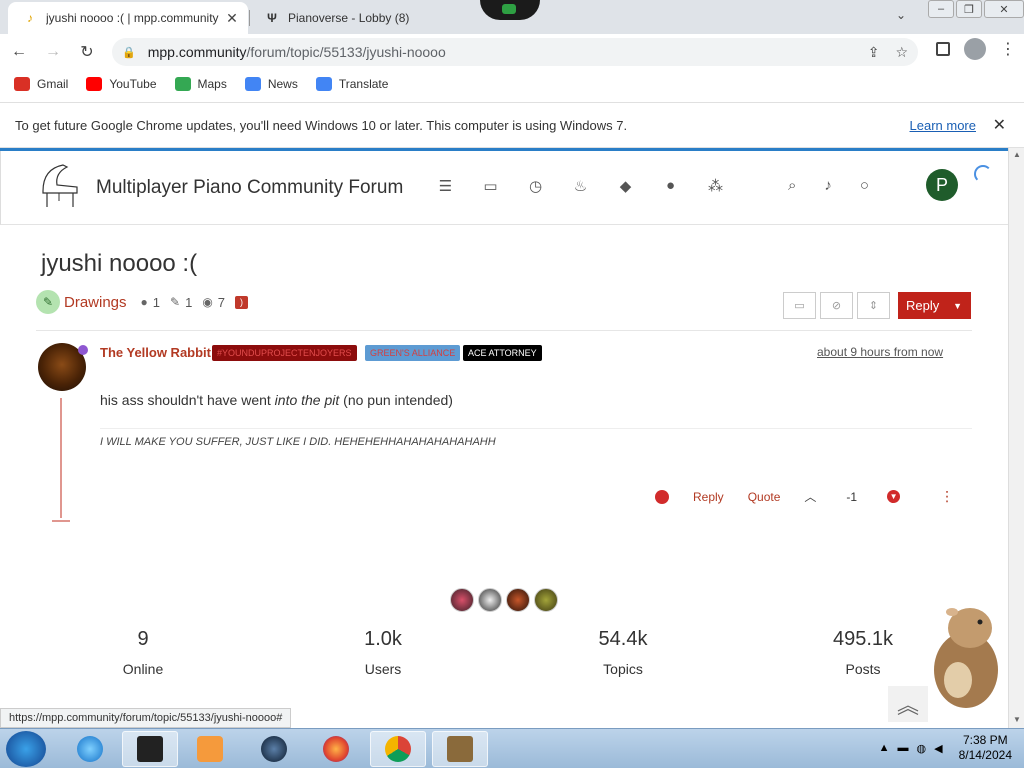 This screenshot has width=1024, height=768. What do you see at coordinates (1016, 438) in the screenshot?
I see `page-scrollbar: ▲ ▼` at bounding box center [1016, 438].